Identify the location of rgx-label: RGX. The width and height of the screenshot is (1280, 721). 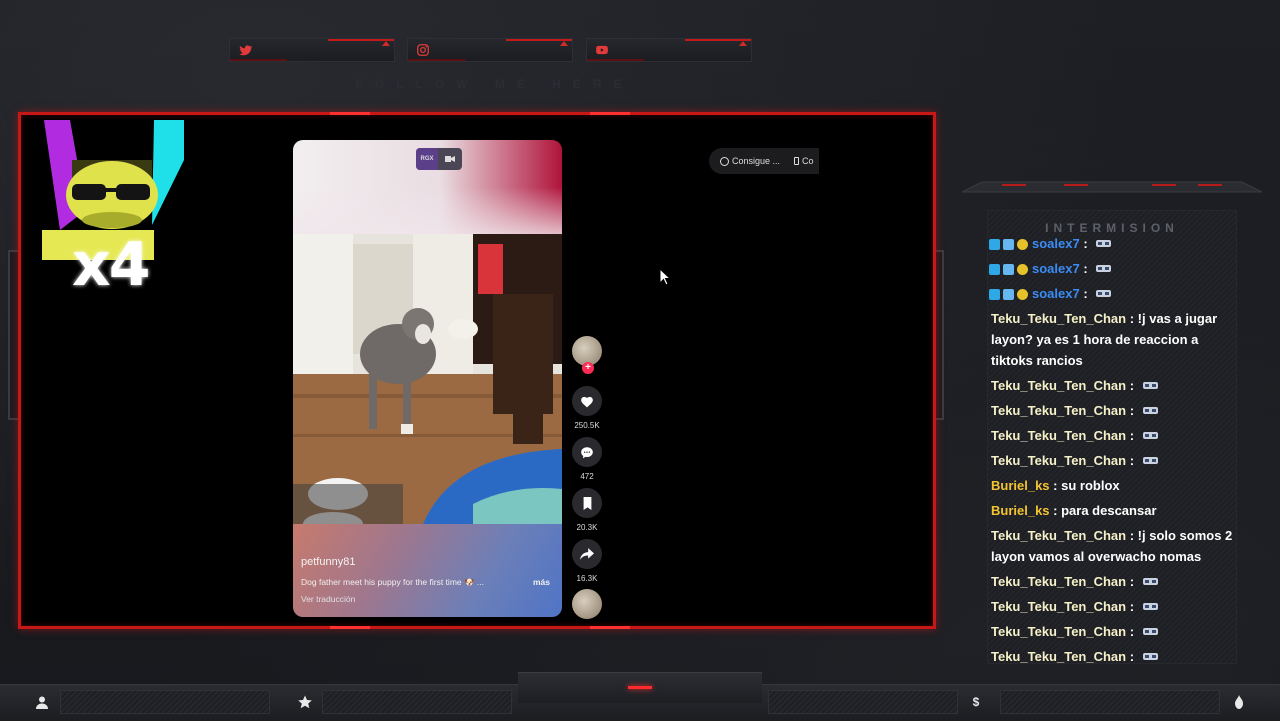
(427, 159).